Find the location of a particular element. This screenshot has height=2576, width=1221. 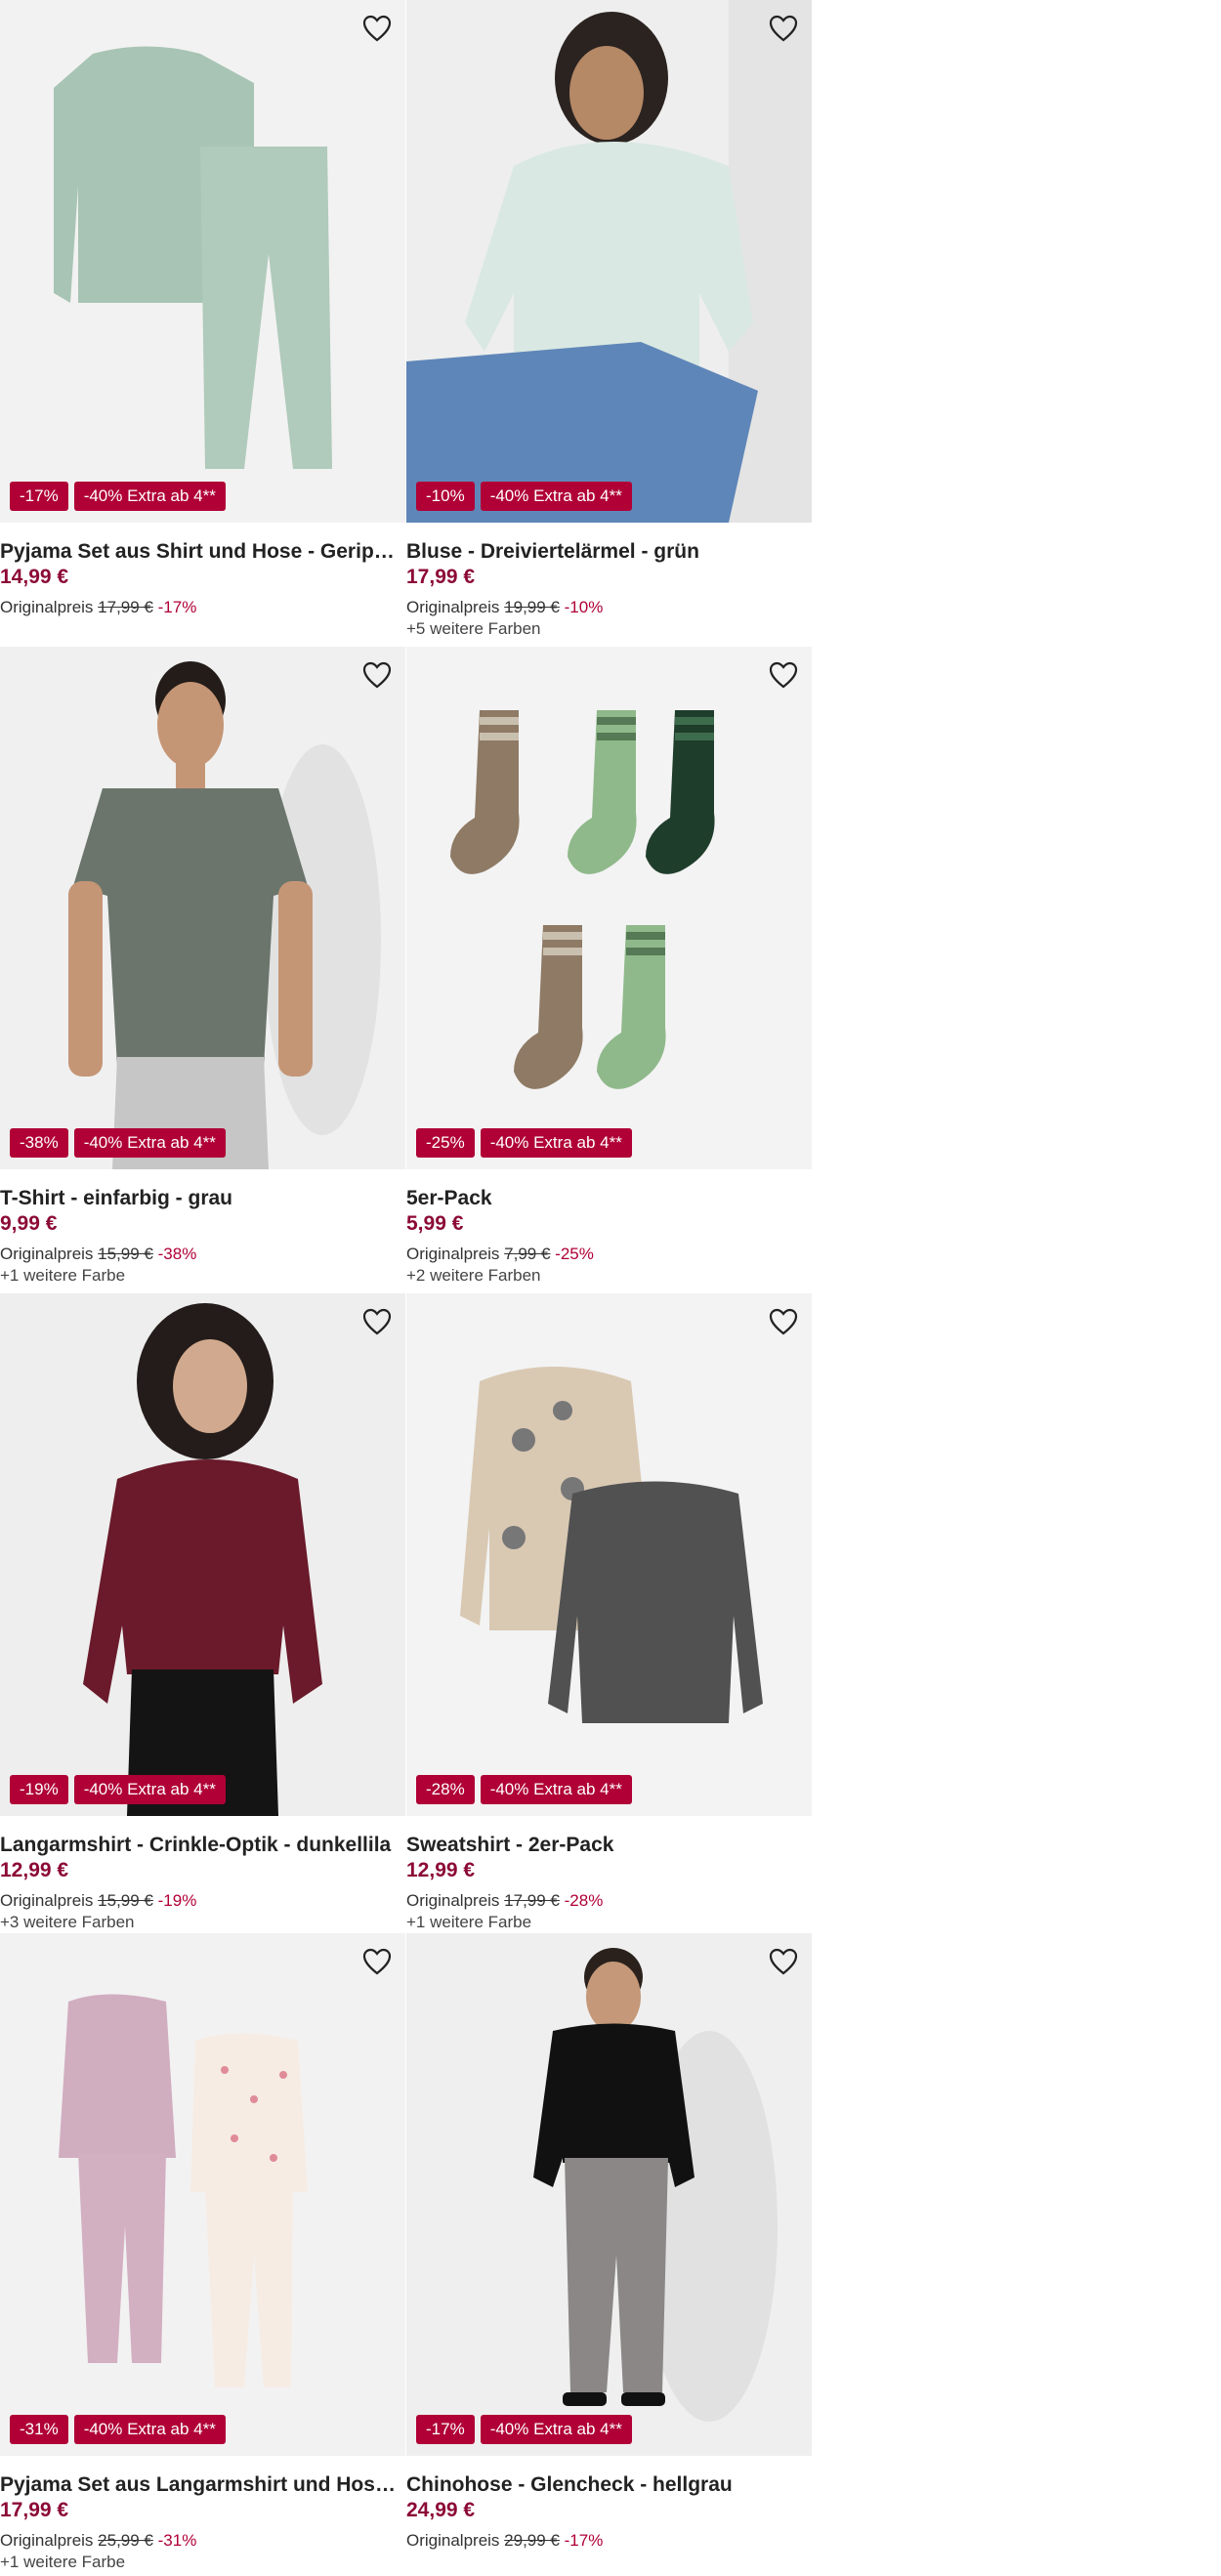

more-colors: +5 weitere Farben is located at coordinates (473, 628).